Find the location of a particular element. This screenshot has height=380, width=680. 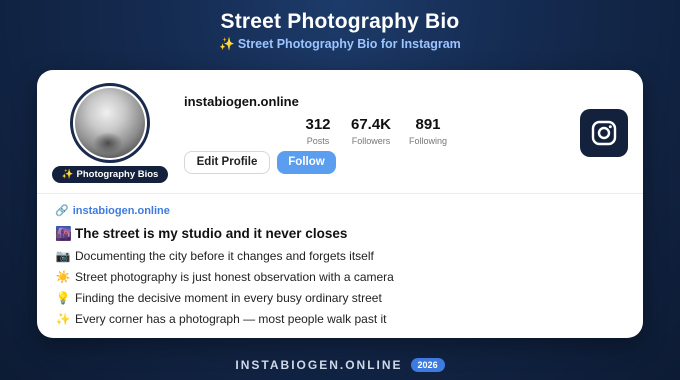

avatar-badge-label: Photography Bios is located at coordinates (117, 174).